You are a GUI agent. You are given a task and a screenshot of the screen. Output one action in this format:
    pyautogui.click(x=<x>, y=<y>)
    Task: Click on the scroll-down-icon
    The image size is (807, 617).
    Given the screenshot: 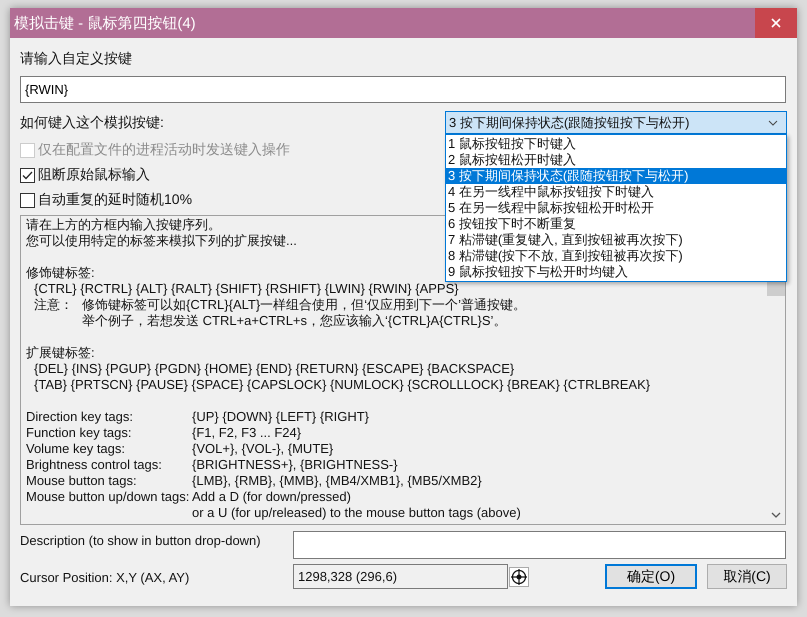 What is the action you would take?
    pyautogui.click(x=776, y=515)
    